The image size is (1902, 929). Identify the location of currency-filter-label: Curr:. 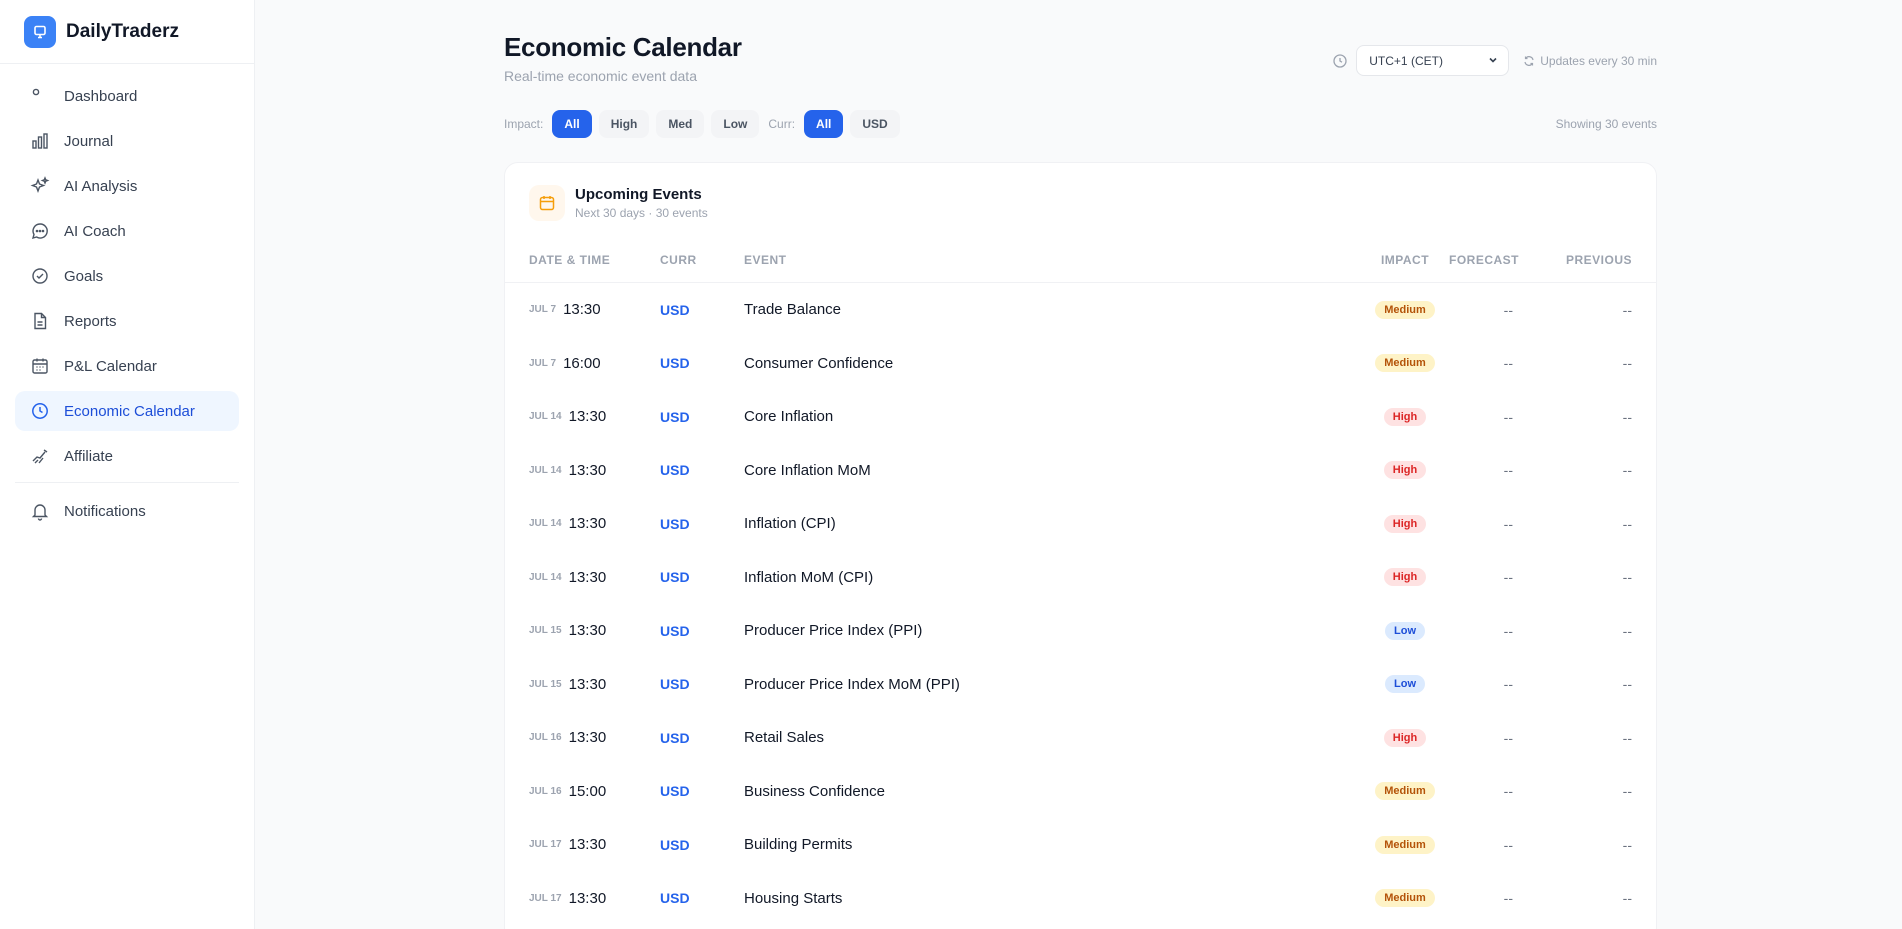
(782, 124).